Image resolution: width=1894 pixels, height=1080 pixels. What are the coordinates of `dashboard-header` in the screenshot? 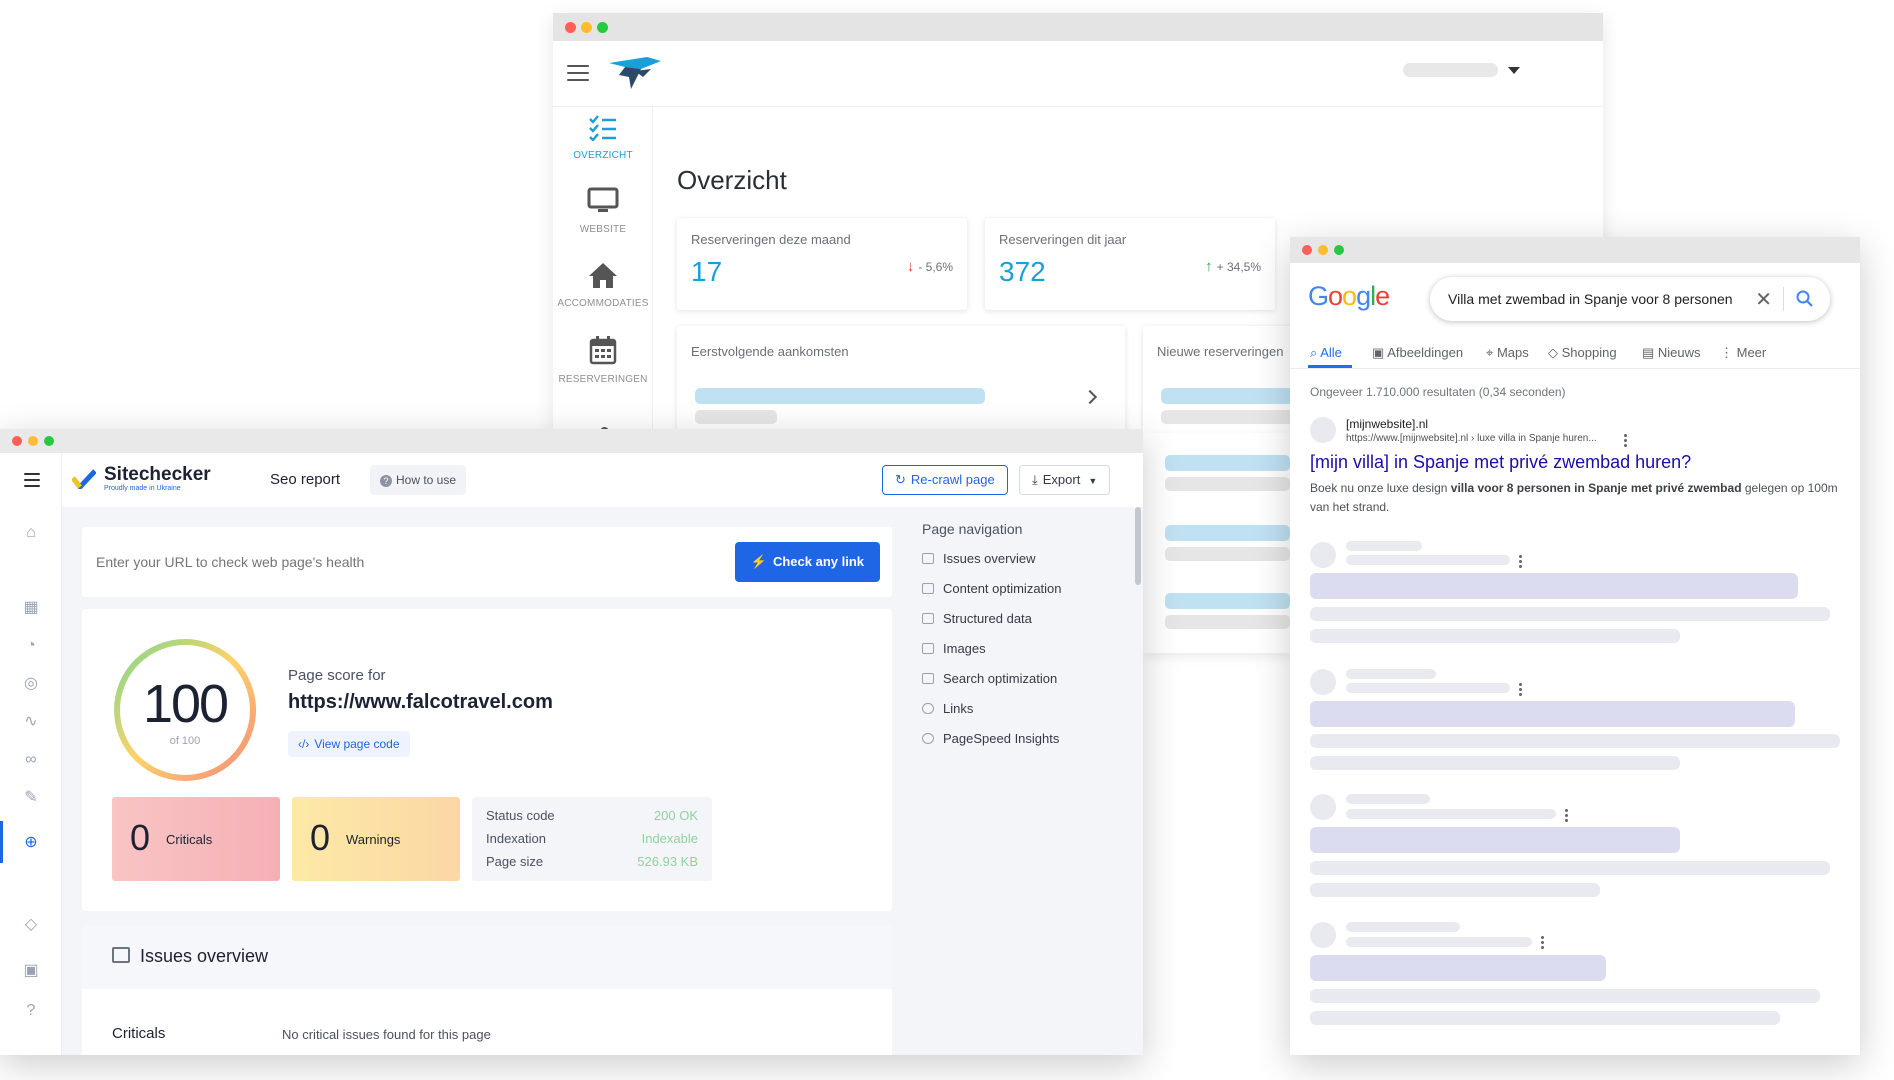 It's located at (1078, 74).